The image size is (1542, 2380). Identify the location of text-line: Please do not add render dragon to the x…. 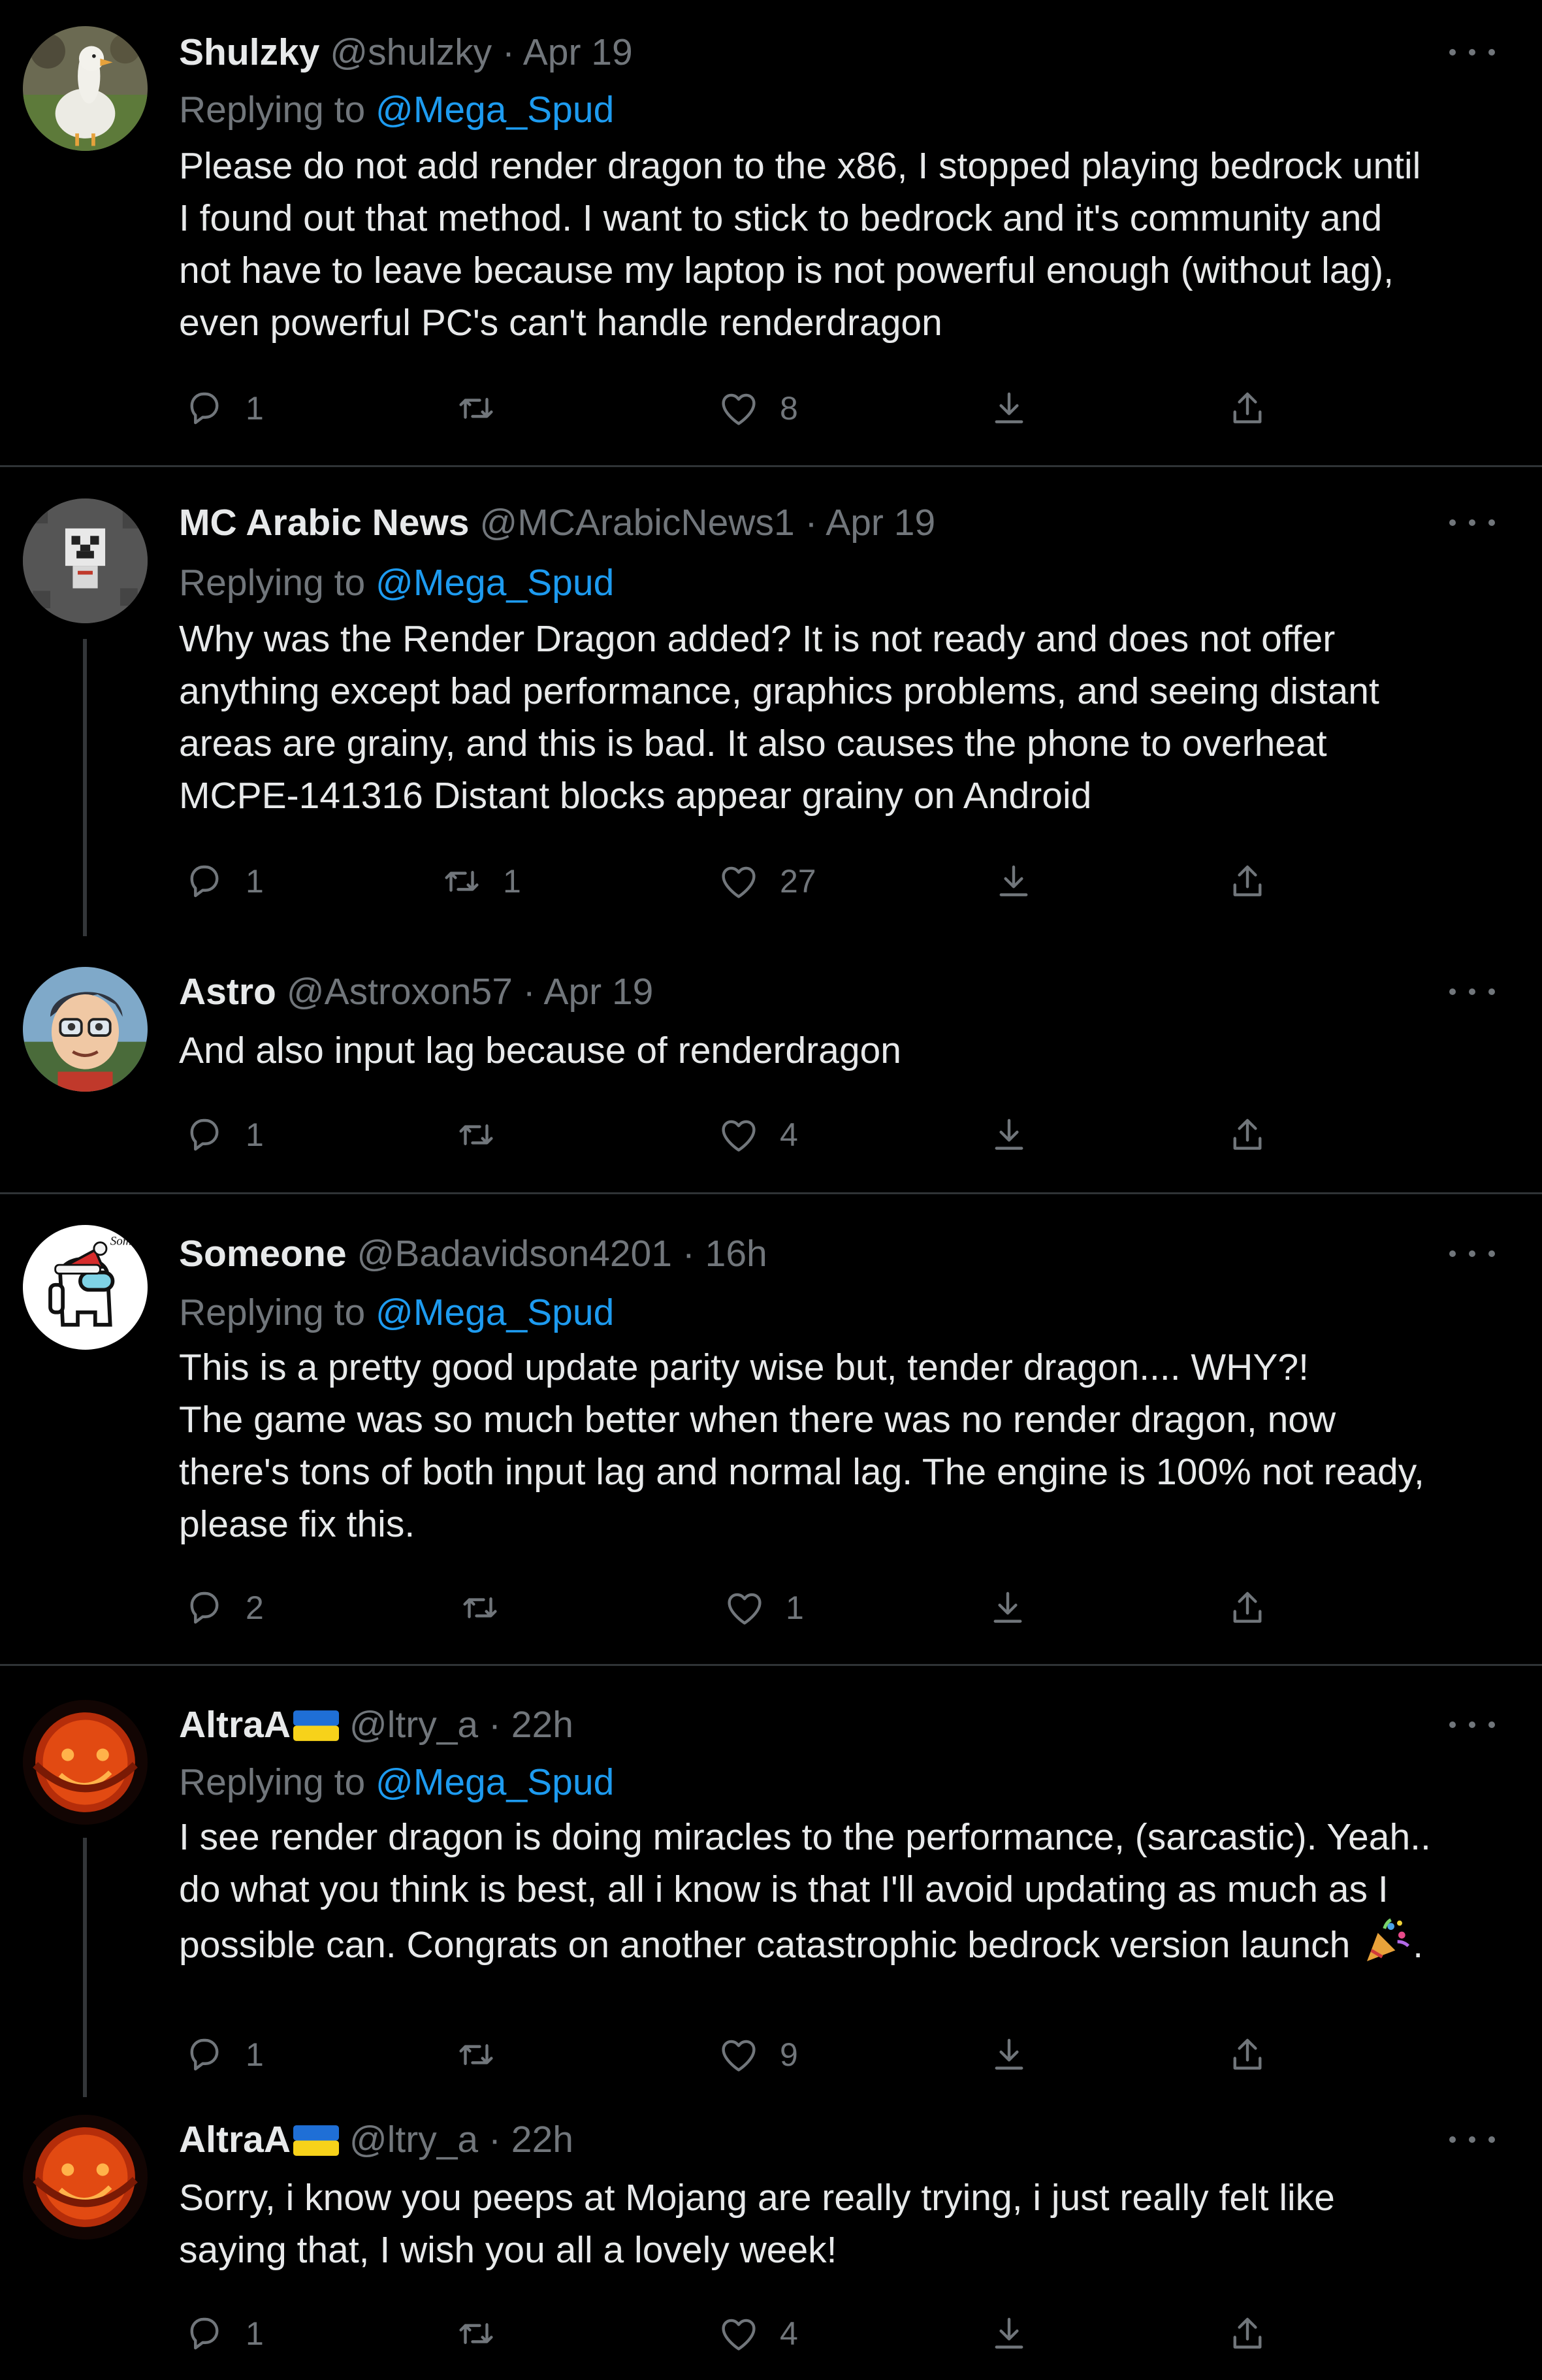
(800, 166).